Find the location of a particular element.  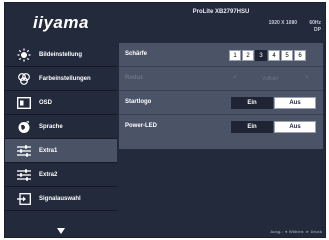

sidebar-item-label: Extra1 is located at coordinates (48, 150).